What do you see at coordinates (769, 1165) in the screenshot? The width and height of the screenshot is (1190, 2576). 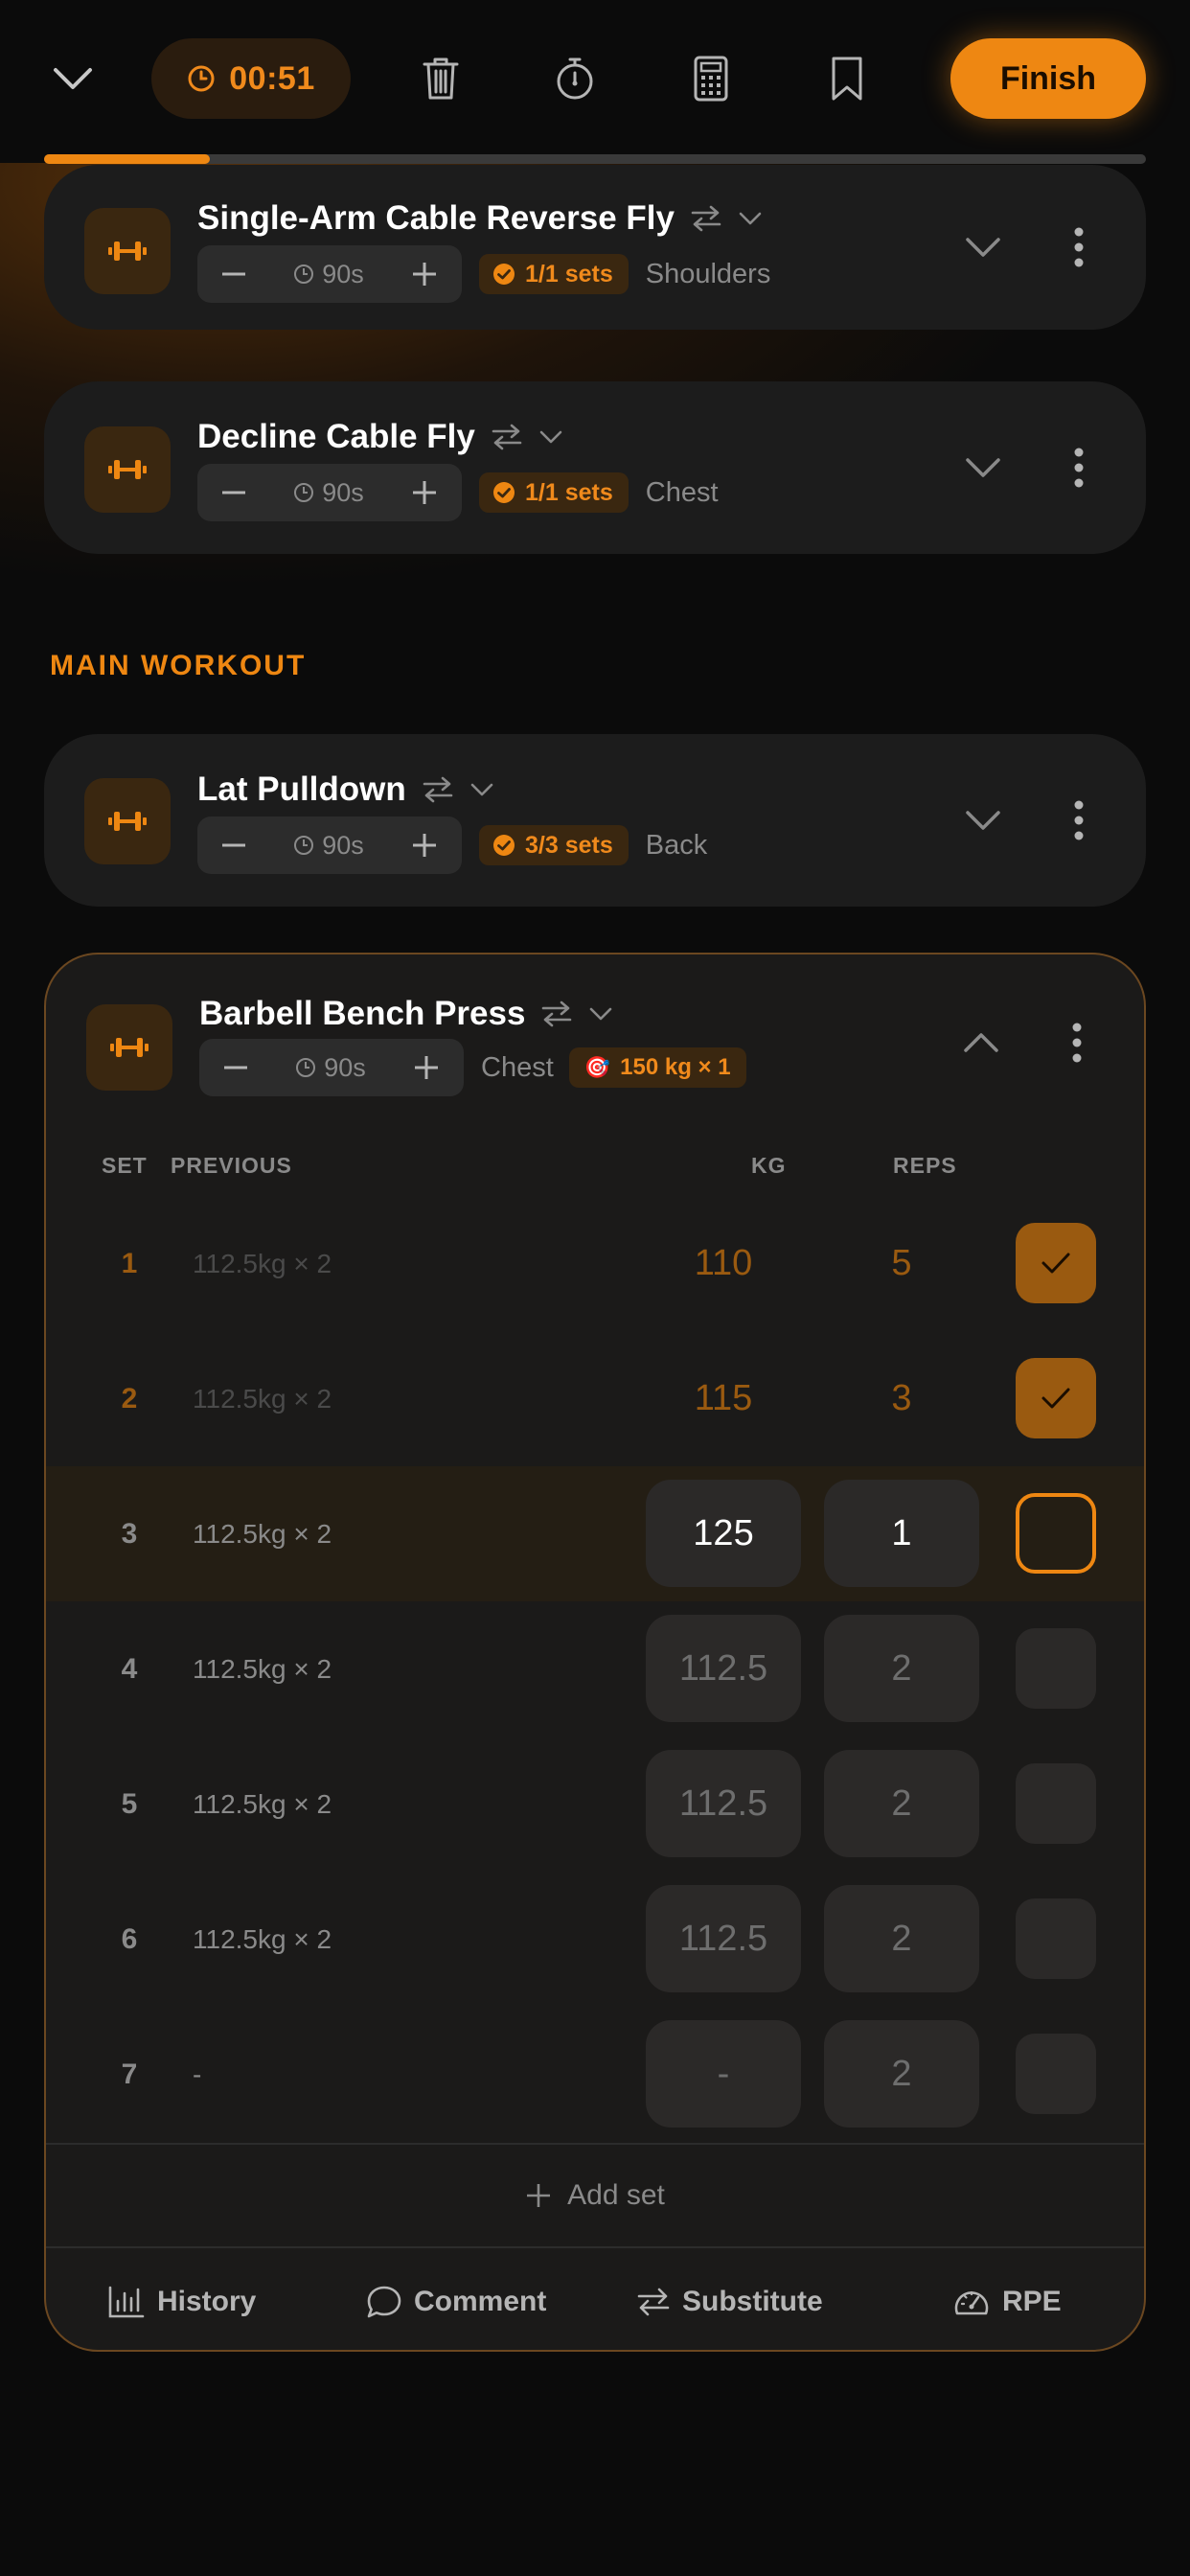 I see `header-kg: KG` at bounding box center [769, 1165].